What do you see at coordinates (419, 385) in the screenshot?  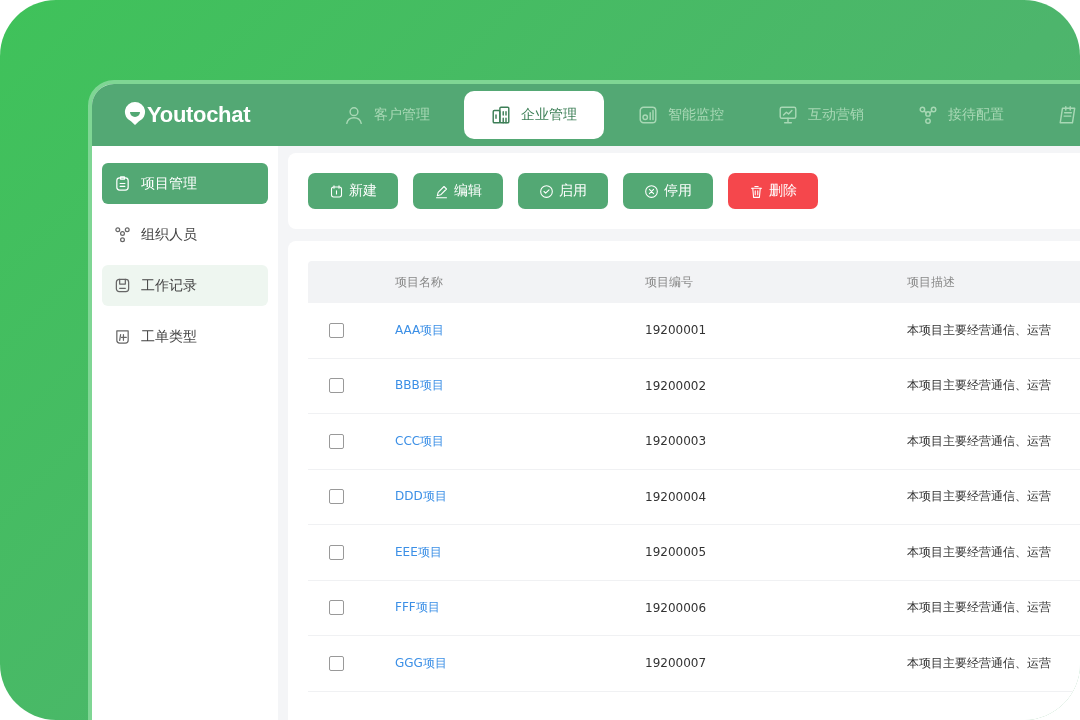 I see `project-link: BBB项目` at bounding box center [419, 385].